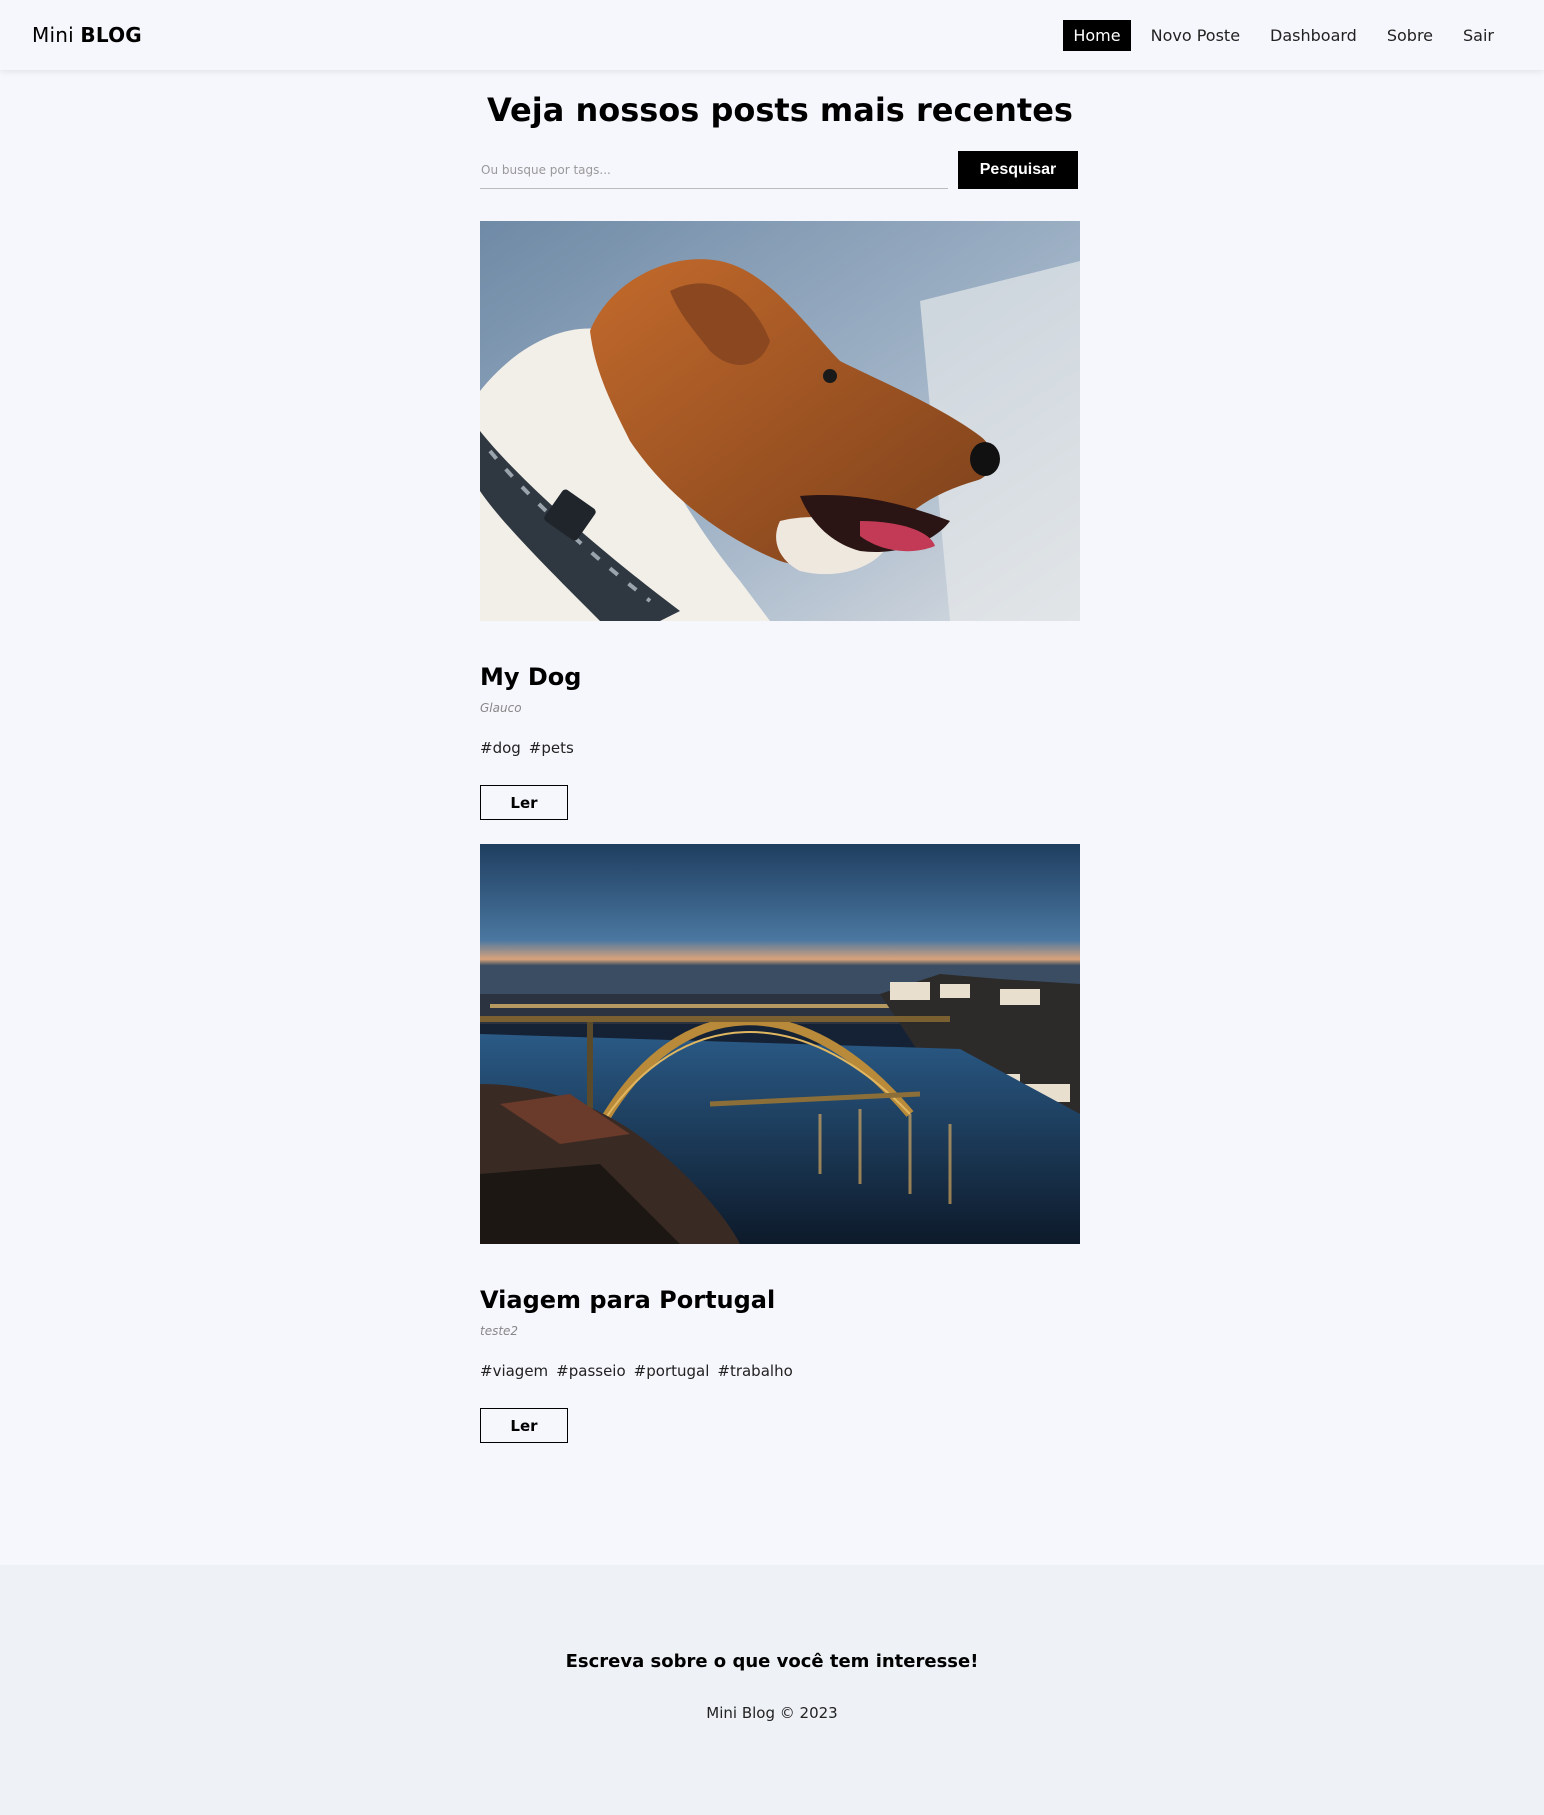  What do you see at coordinates (1097, 35) in the screenshot?
I see `nav-link-home: Home` at bounding box center [1097, 35].